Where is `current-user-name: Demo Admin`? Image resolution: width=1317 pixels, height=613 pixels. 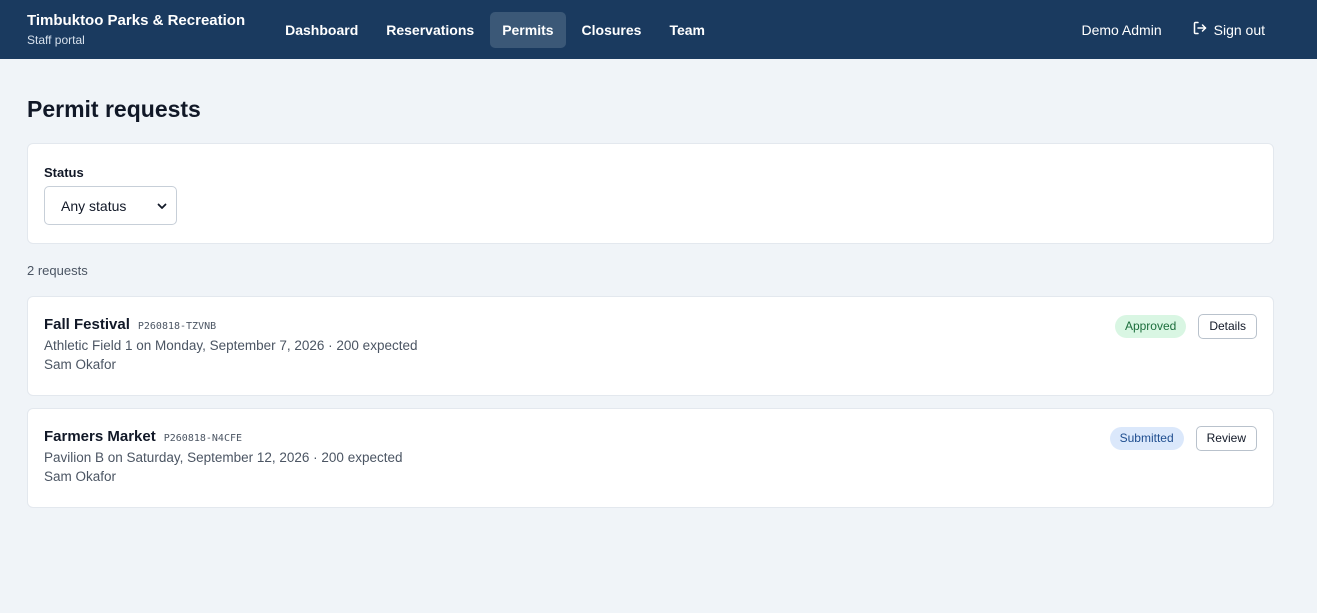
current-user-name: Demo Admin is located at coordinates (1121, 29).